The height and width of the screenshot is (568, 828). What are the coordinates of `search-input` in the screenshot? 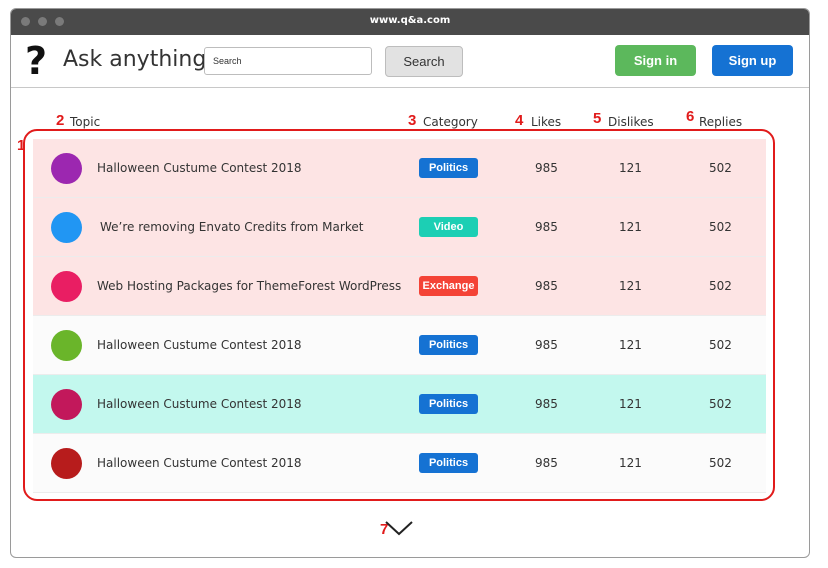 It's located at (288, 61).